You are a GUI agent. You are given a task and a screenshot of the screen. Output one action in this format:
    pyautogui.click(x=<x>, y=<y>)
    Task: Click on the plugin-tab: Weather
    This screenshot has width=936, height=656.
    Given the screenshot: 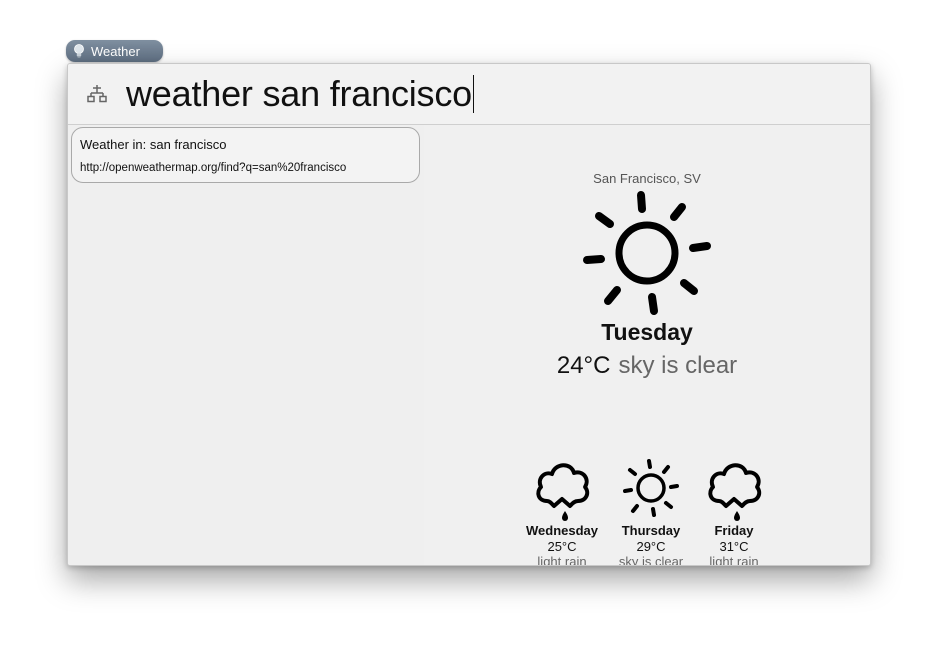 What is the action you would take?
    pyautogui.click(x=114, y=51)
    